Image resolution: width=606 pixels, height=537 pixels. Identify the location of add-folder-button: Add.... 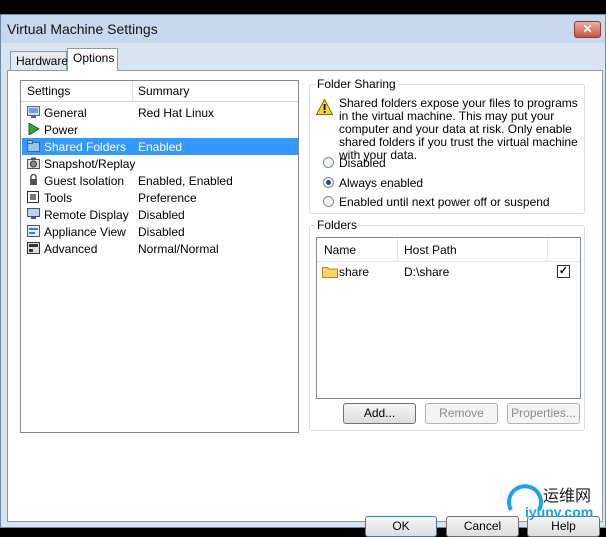
(379, 413).